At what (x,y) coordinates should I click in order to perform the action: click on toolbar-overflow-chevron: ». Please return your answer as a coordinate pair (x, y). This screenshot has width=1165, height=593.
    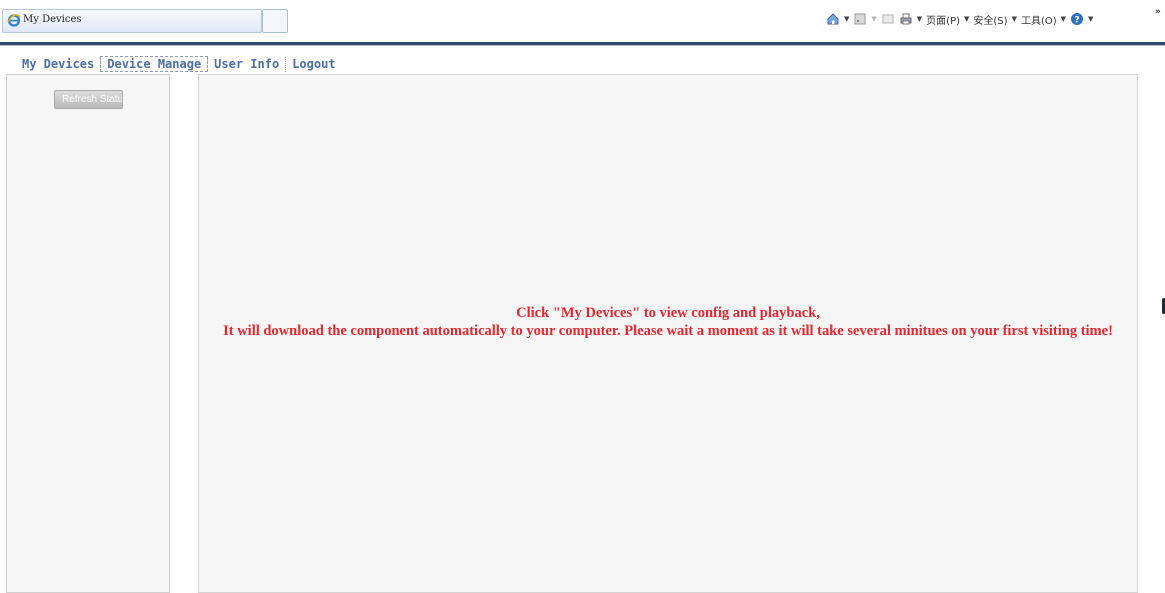
    Looking at the image, I should click on (1158, 12).